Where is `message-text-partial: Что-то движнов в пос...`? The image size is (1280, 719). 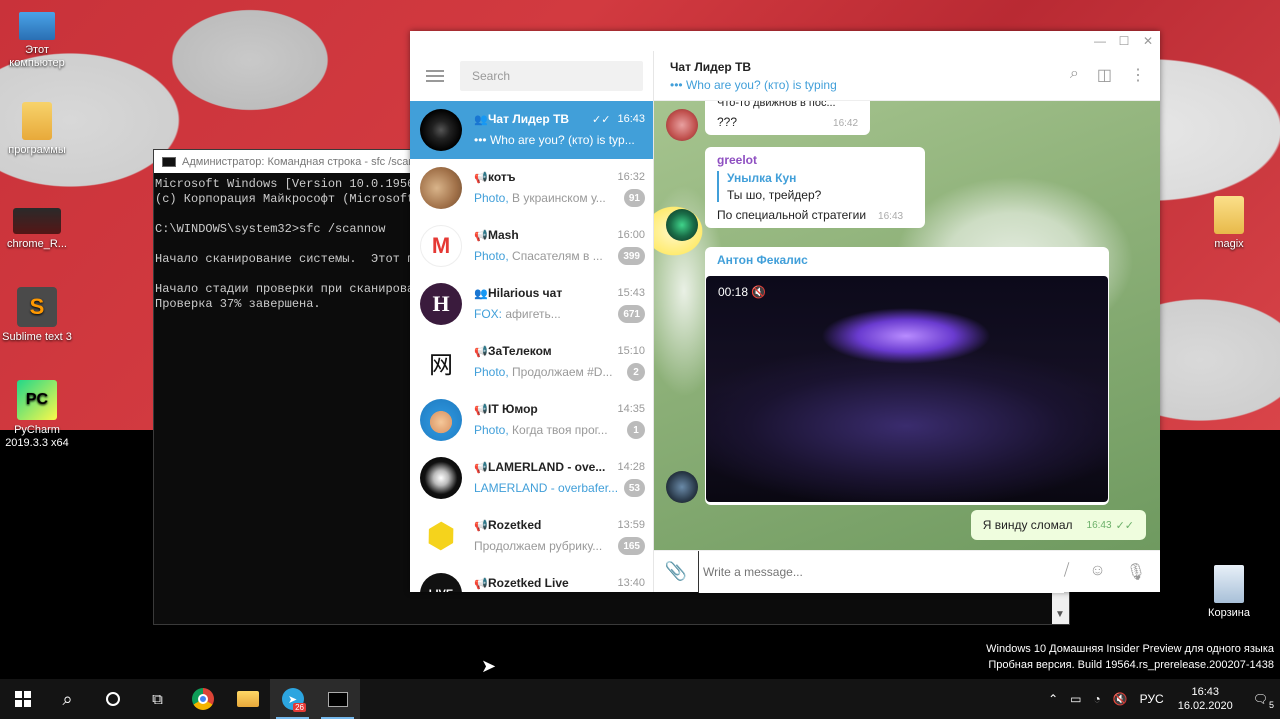 message-text-partial: Что-то движнов в пос... is located at coordinates (776, 105).